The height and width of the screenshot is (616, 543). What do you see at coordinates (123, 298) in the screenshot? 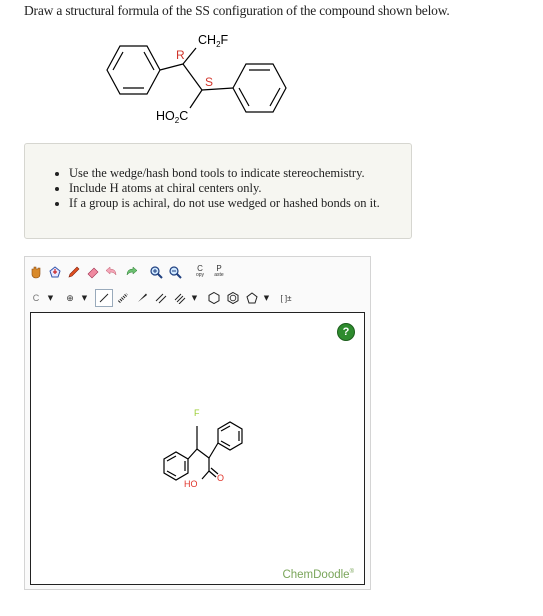
I see `hash-bond-button` at bounding box center [123, 298].